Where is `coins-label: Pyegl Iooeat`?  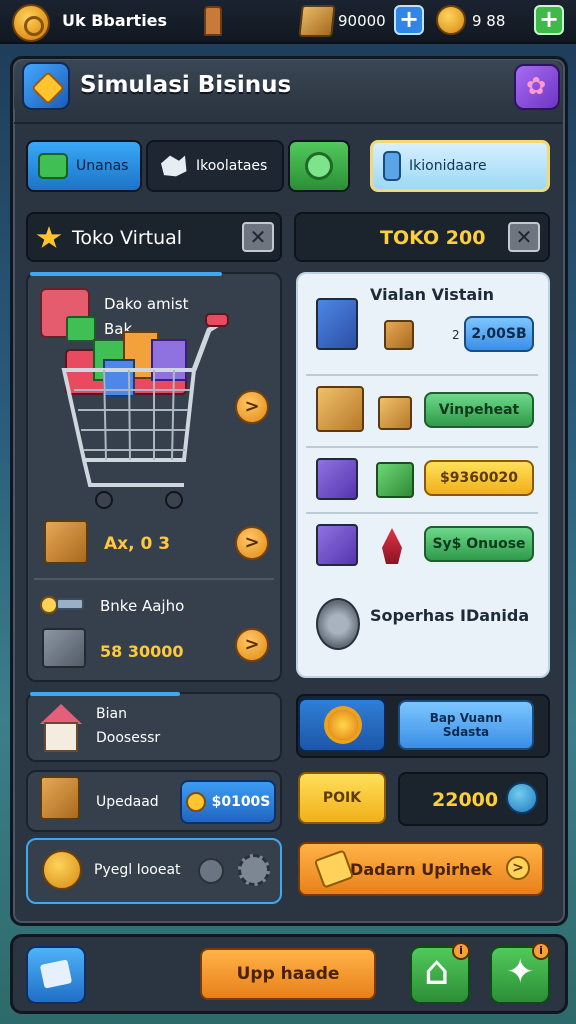
coins-label: Pyegl Iooeat is located at coordinates (137, 870).